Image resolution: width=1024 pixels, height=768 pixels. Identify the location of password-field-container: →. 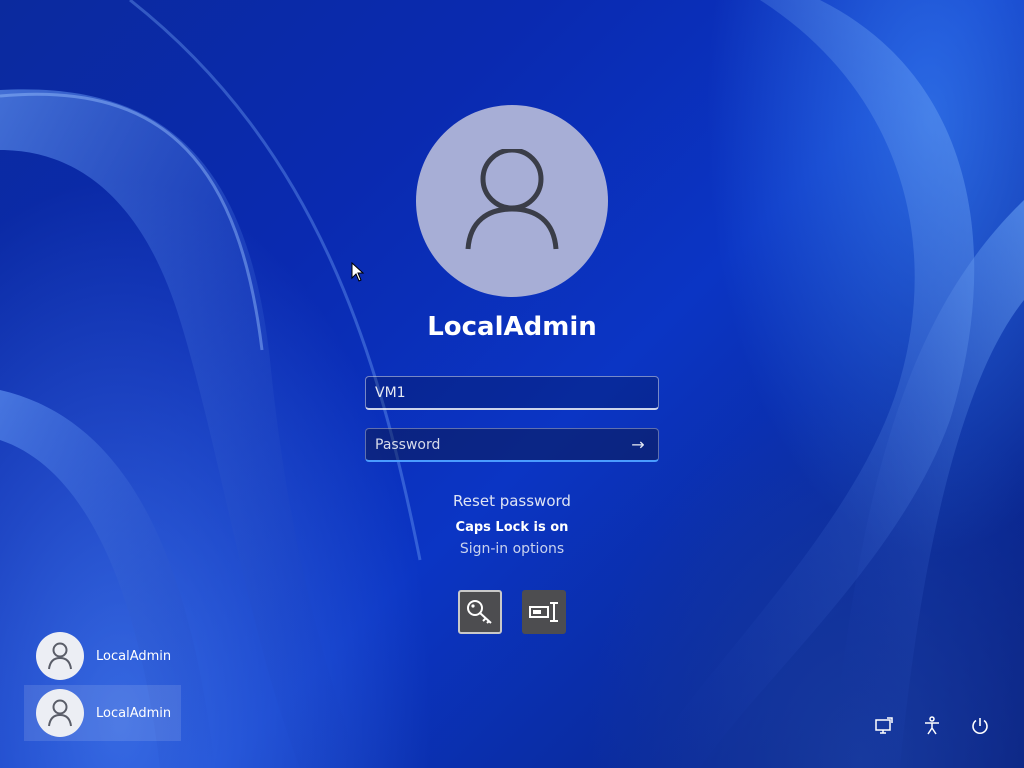
(512, 445).